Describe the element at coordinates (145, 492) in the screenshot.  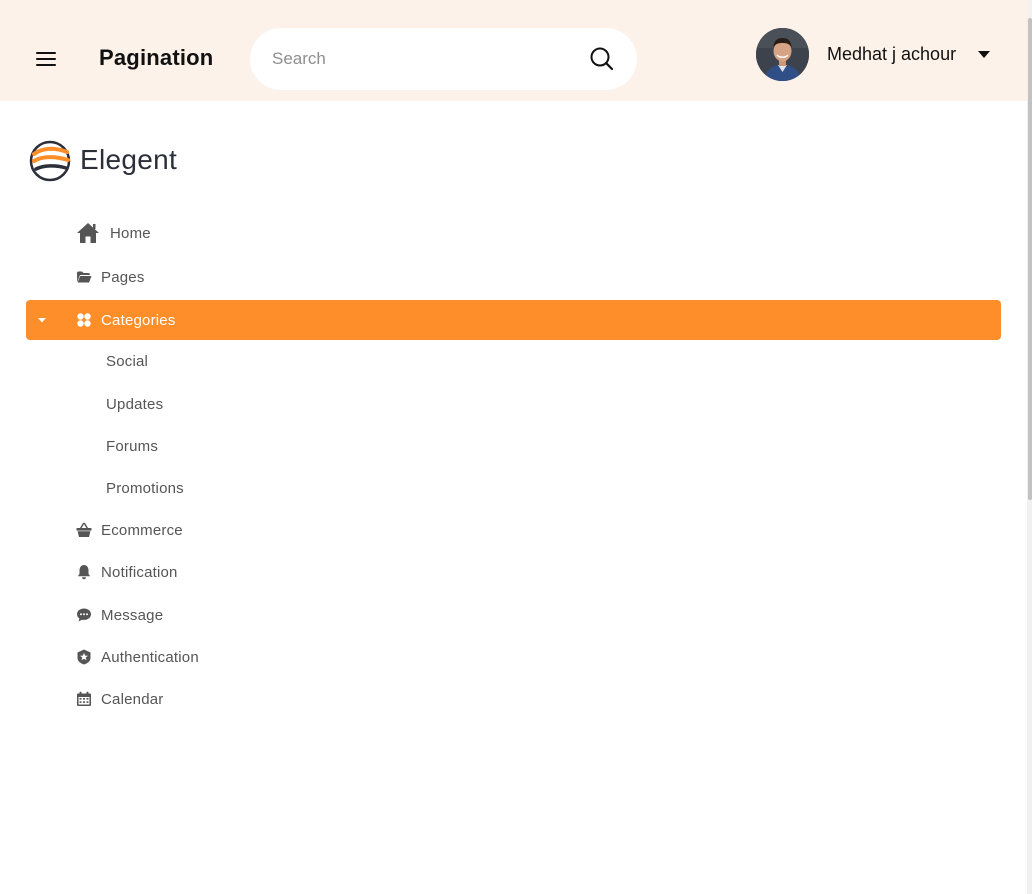
I see `submenu-item-promotions: Promotions` at that location.